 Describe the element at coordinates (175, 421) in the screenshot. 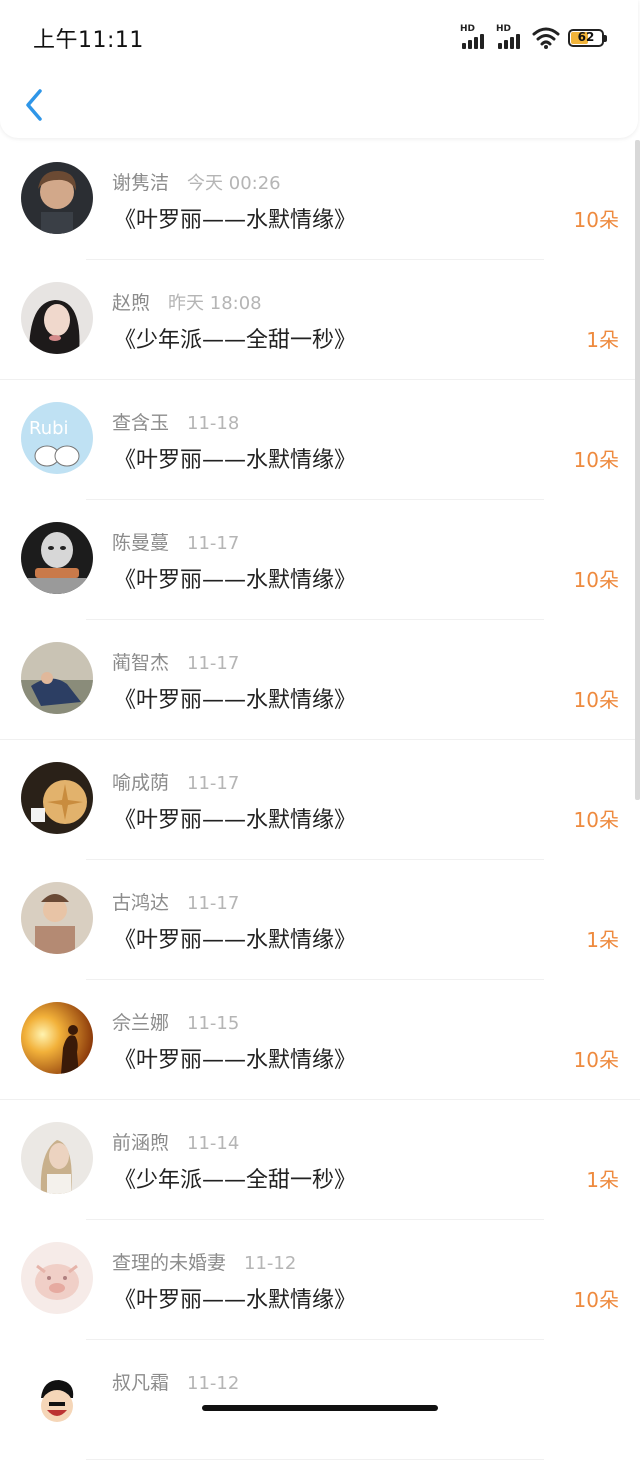

I see `name-line: 查含玉 11-18` at that location.